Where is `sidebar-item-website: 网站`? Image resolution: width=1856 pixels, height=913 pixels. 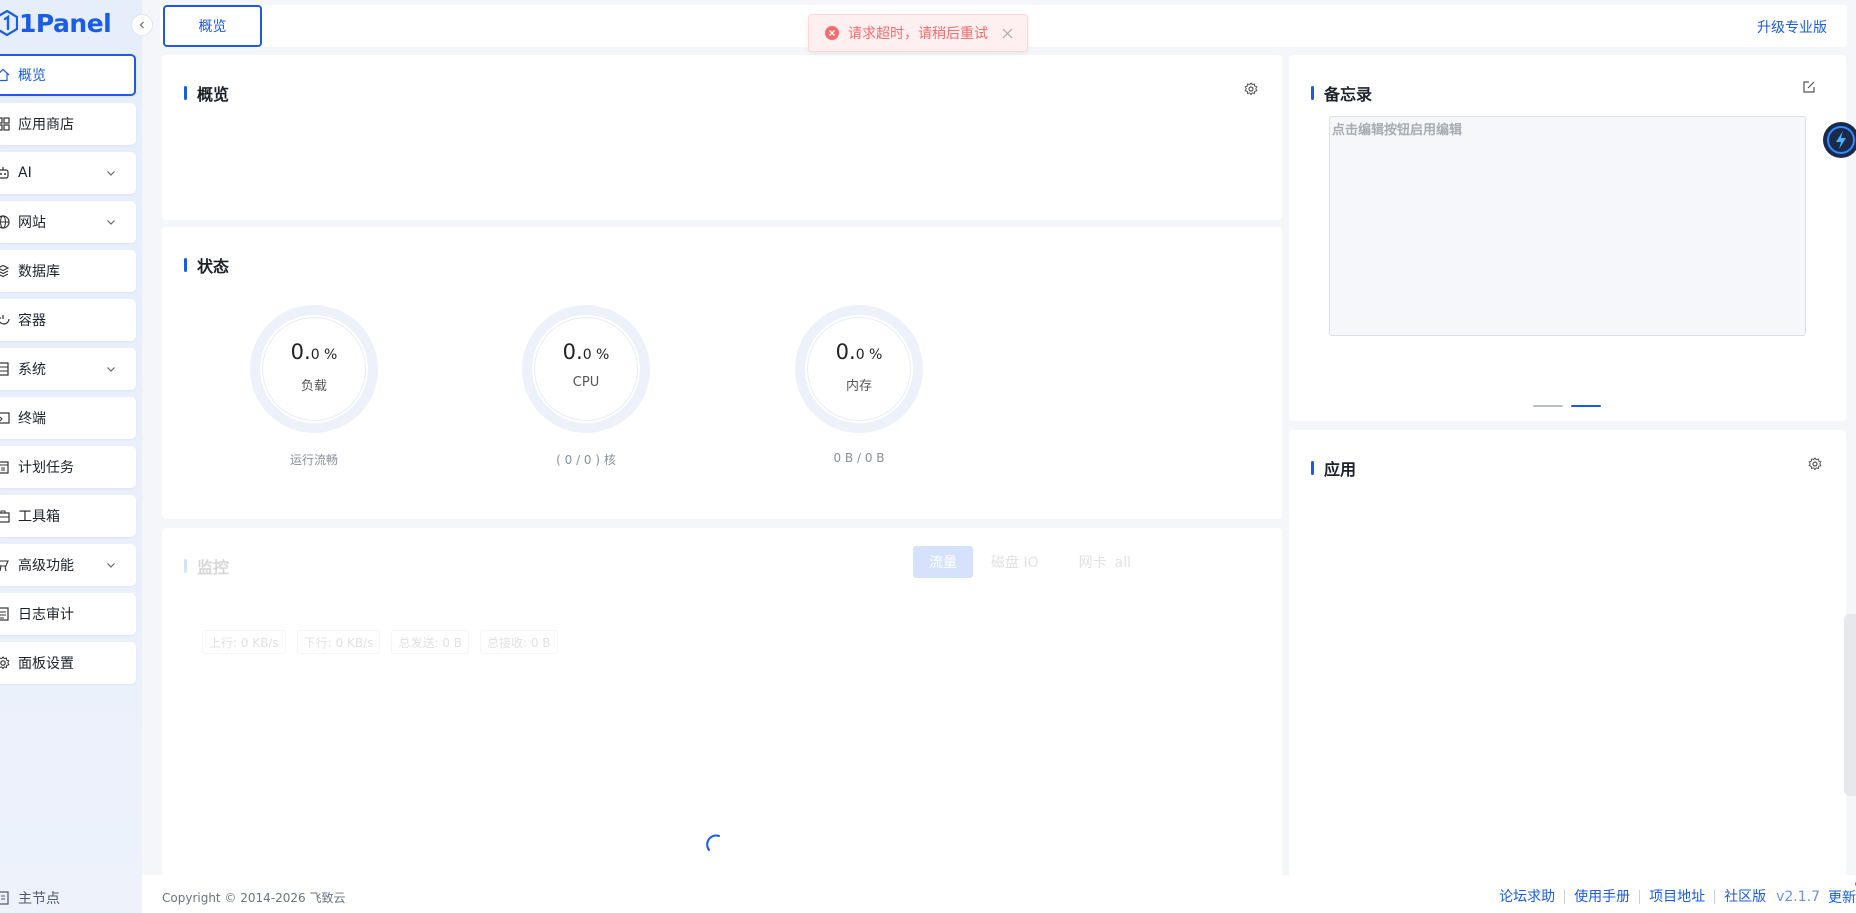
sidebar-item-website: 网站 is located at coordinates (68, 222).